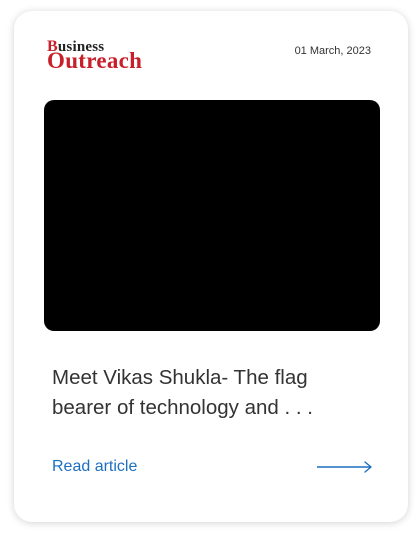 The height and width of the screenshot is (535, 419). Describe the element at coordinates (332, 51) in the screenshot. I see `article-date: 01 March, 2023` at that location.